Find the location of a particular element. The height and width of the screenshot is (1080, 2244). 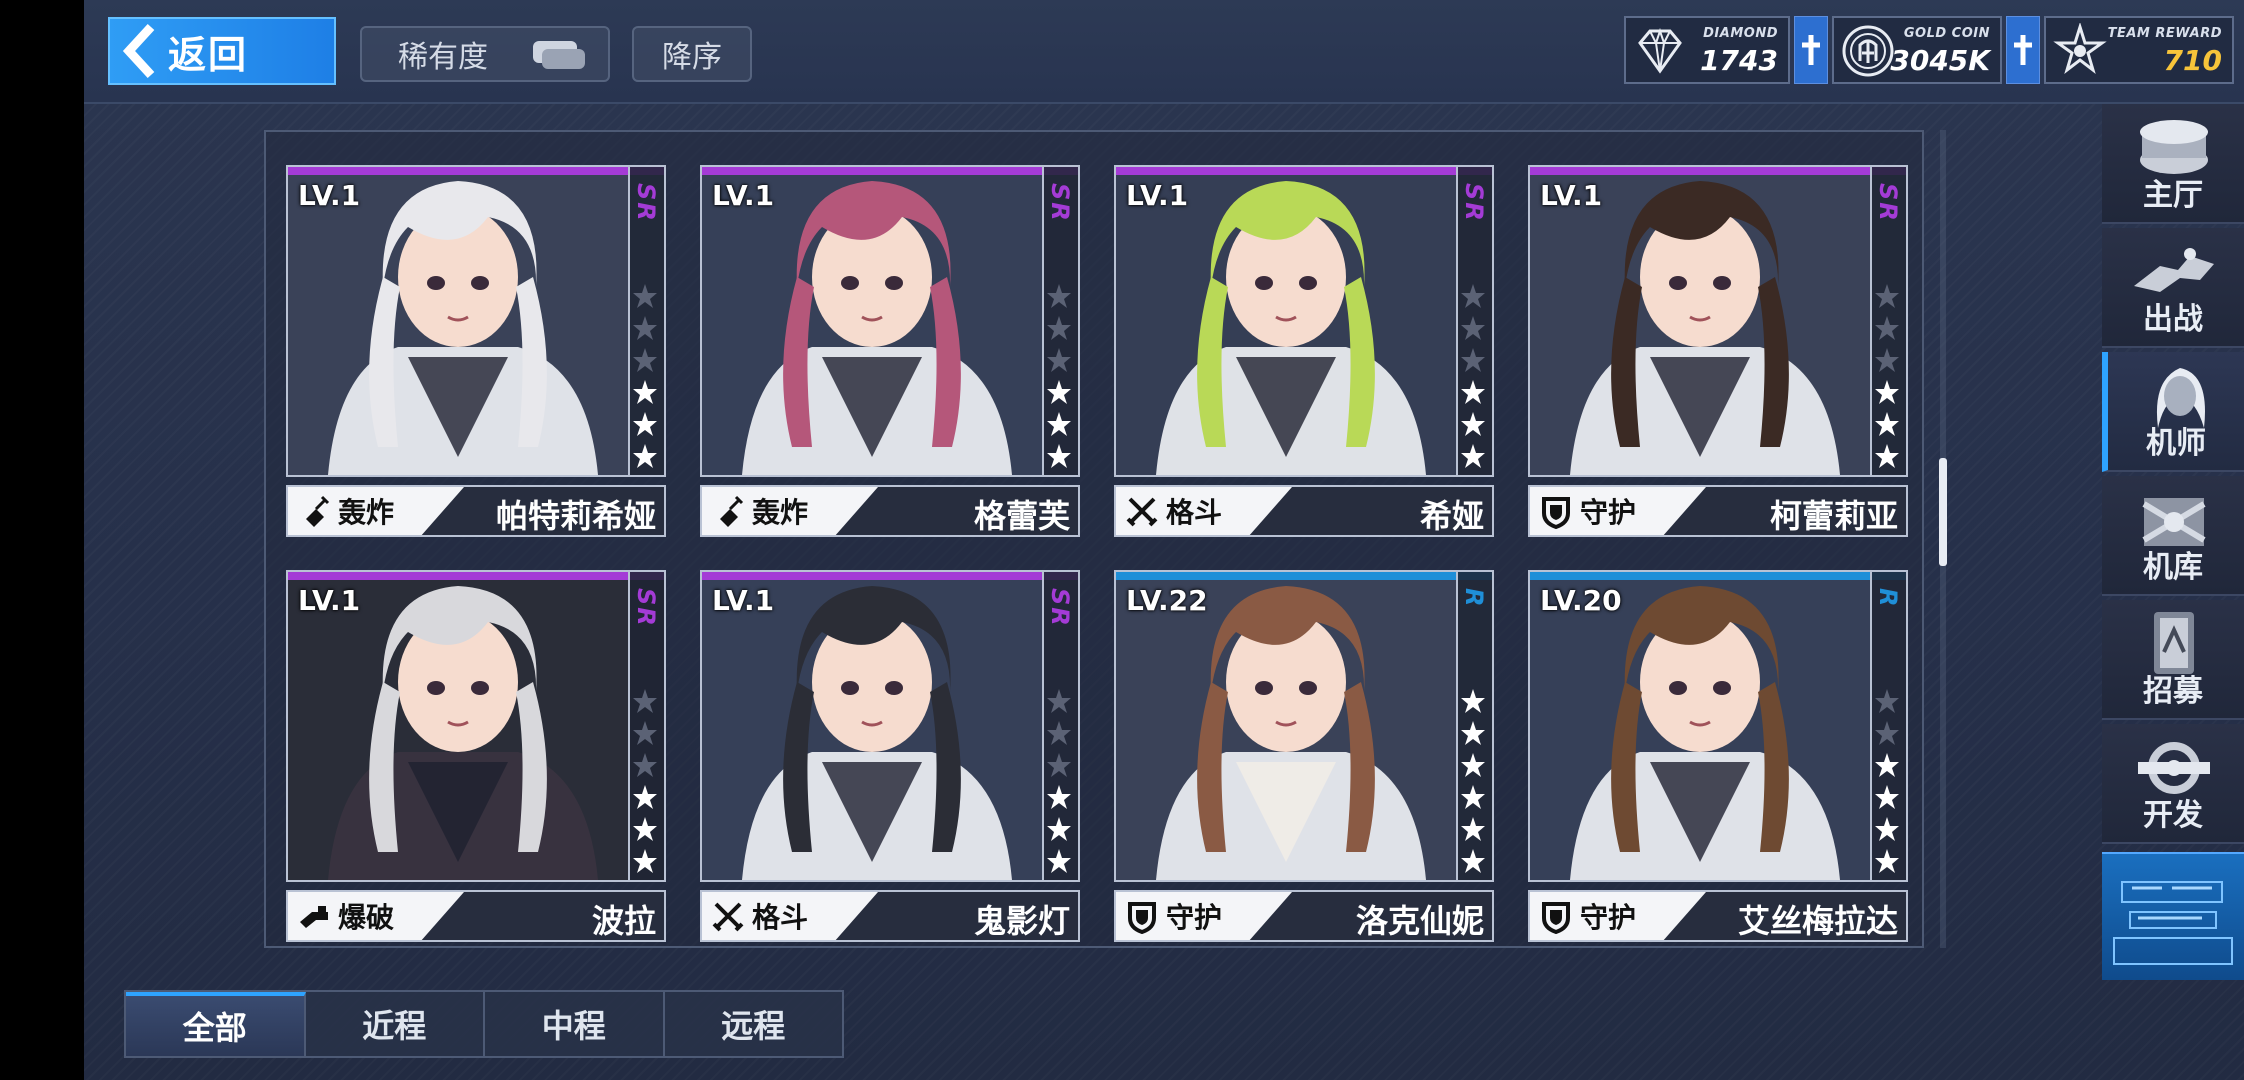

rarity-sidebar: R is located at coordinates (1474, 726).